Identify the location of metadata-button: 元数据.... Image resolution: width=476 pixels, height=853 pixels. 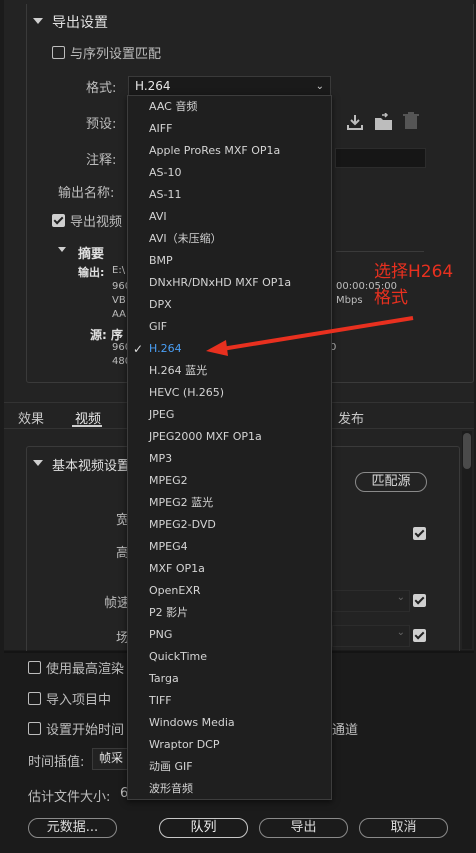
(72, 828).